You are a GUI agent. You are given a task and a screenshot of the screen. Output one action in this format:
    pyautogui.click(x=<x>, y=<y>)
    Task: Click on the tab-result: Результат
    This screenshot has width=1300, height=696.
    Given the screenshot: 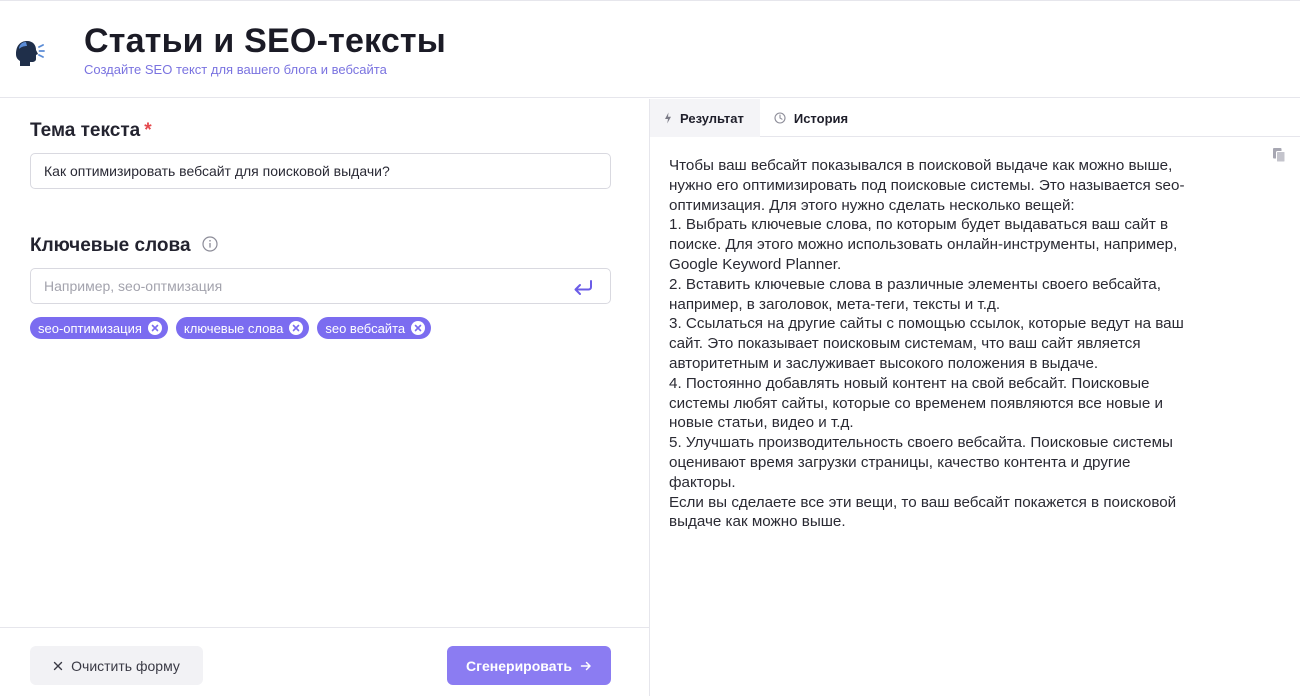 What is the action you would take?
    pyautogui.click(x=705, y=118)
    